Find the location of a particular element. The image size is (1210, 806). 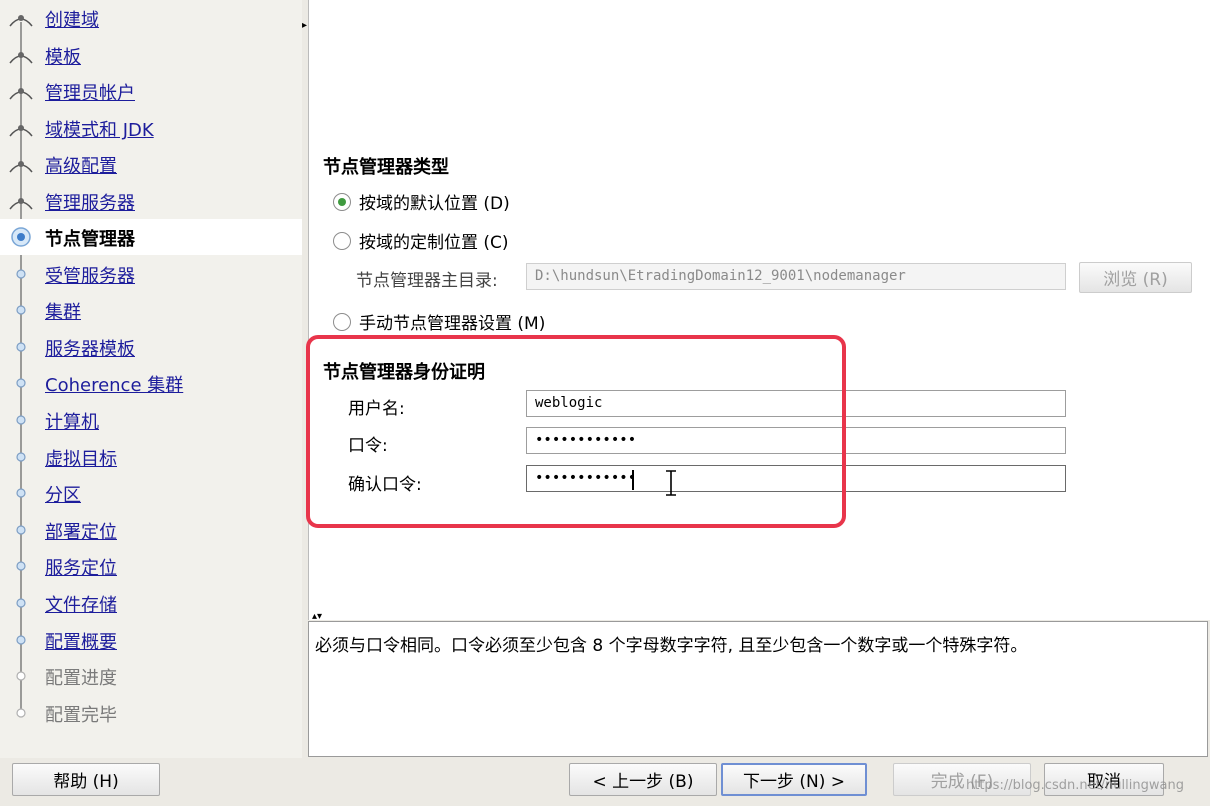

current-step-icon is located at coordinates (21, 237).